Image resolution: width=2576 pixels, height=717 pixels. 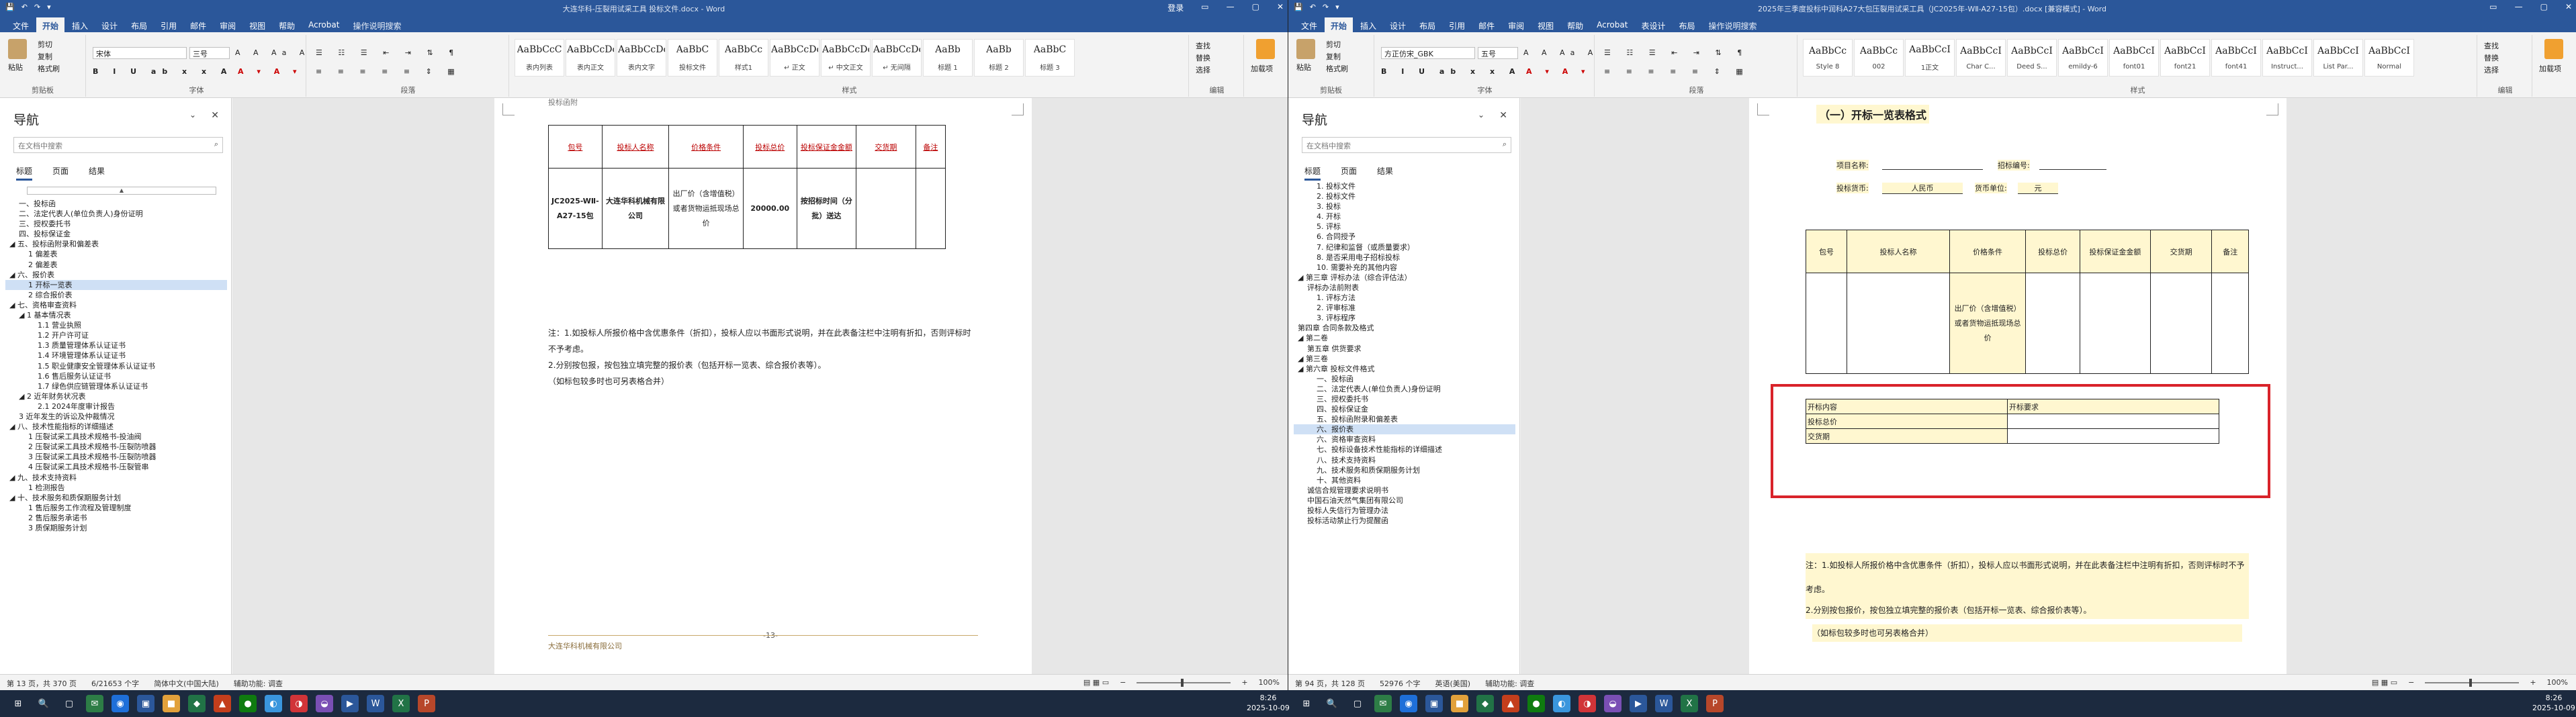 What do you see at coordinates (1404, 288) in the screenshot?
I see `nav-heading-item: 评标办法前附表` at bounding box center [1404, 288].